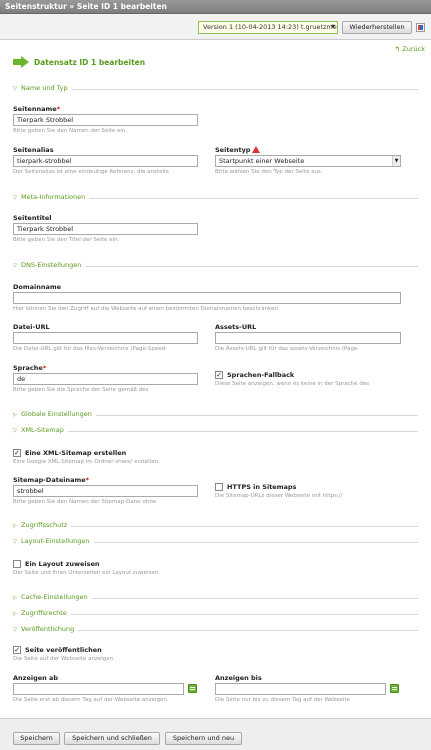 Image resolution: width=431 pixels, height=750 pixels. I want to click on seitentyp-label: Seitentyp, so click(238, 150).